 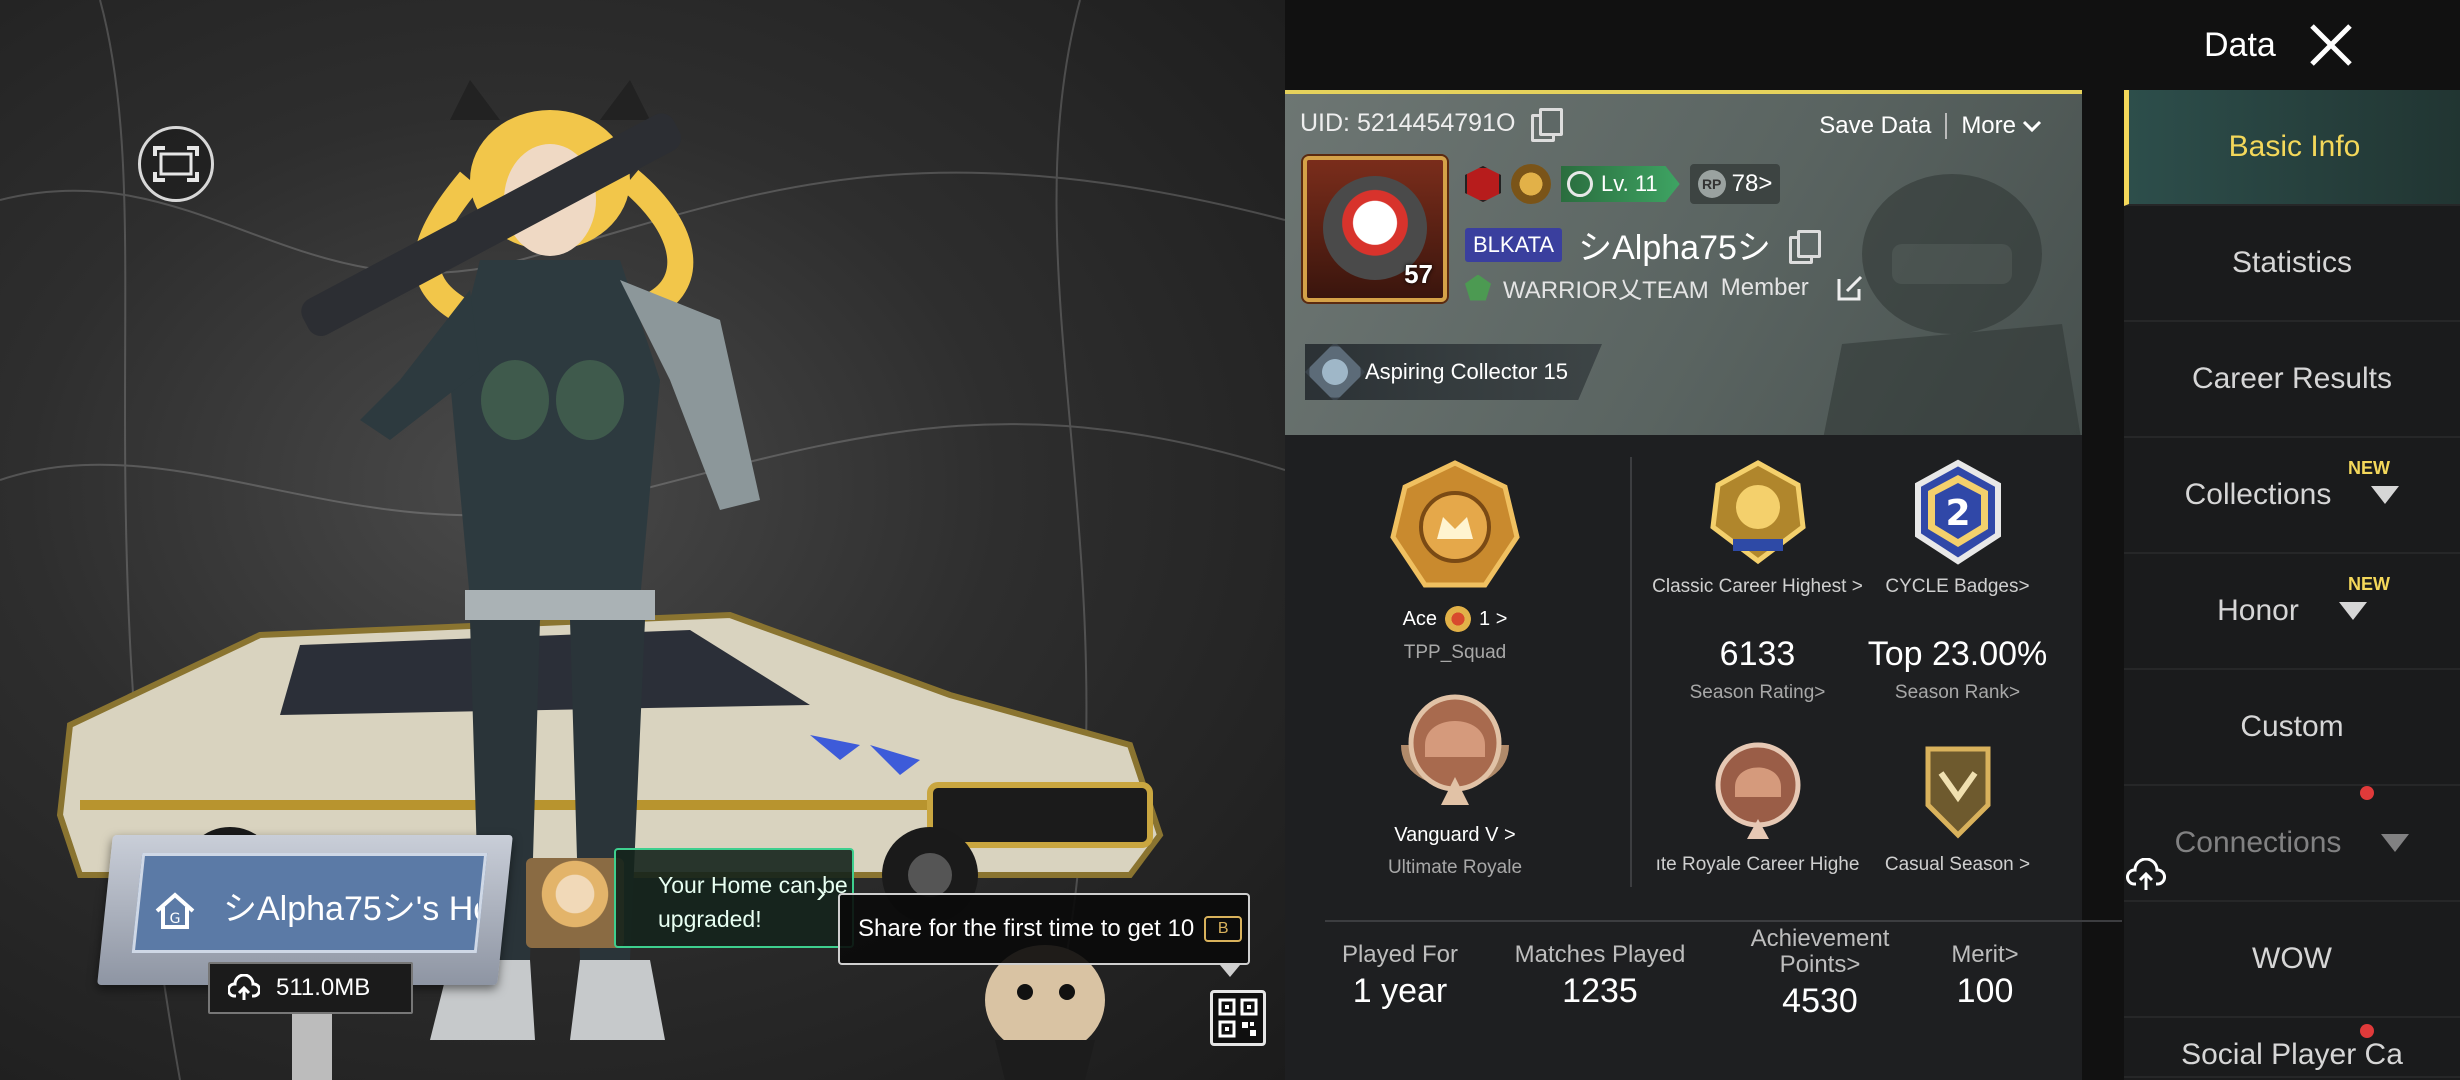 What do you see at coordinates (821, 892) in the screenshot?
I see `chevron-right-icon: ›` at bounding box center [821, 892].